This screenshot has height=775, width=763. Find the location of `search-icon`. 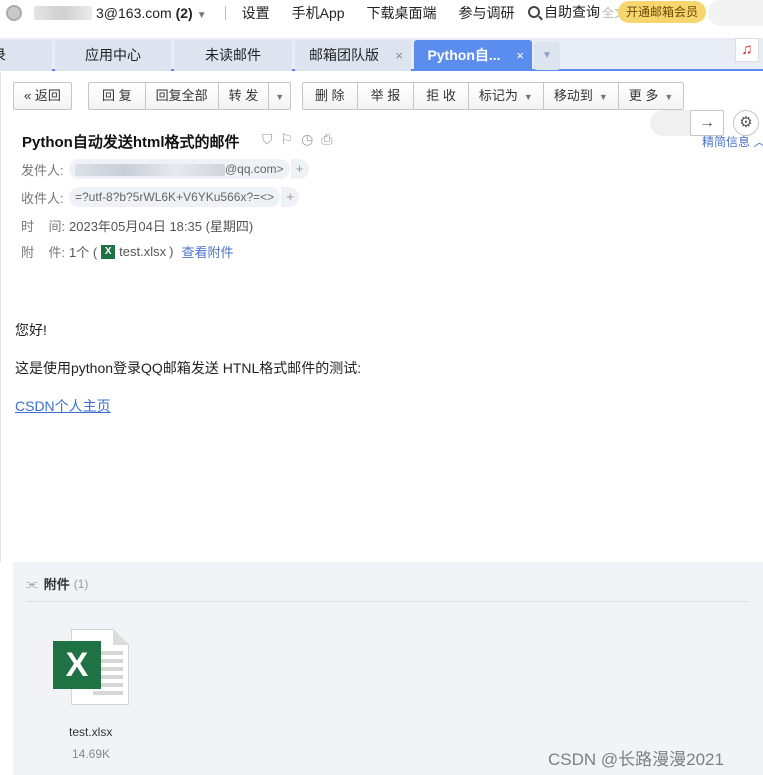

search-icon is located at coordinates (534, 12).